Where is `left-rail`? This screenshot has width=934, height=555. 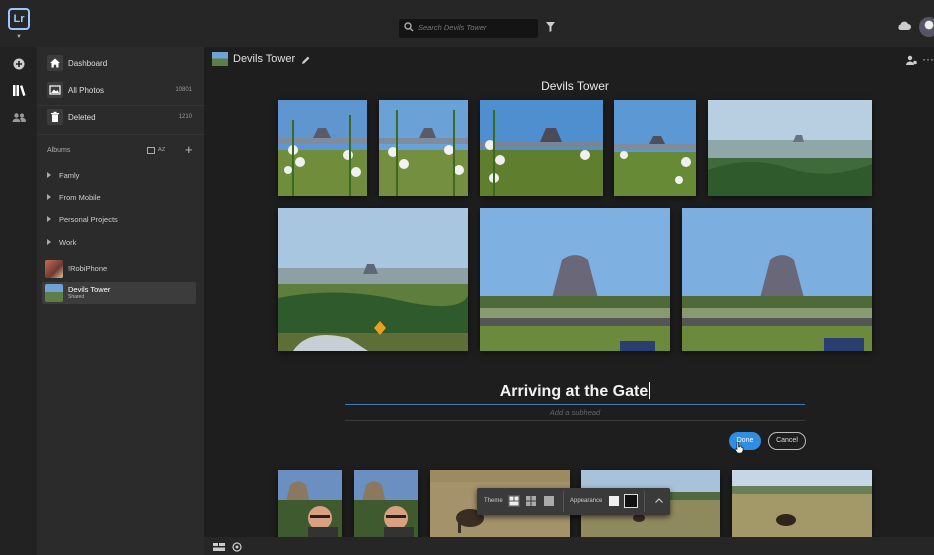
left-rail is located at coordinates (19, 301).